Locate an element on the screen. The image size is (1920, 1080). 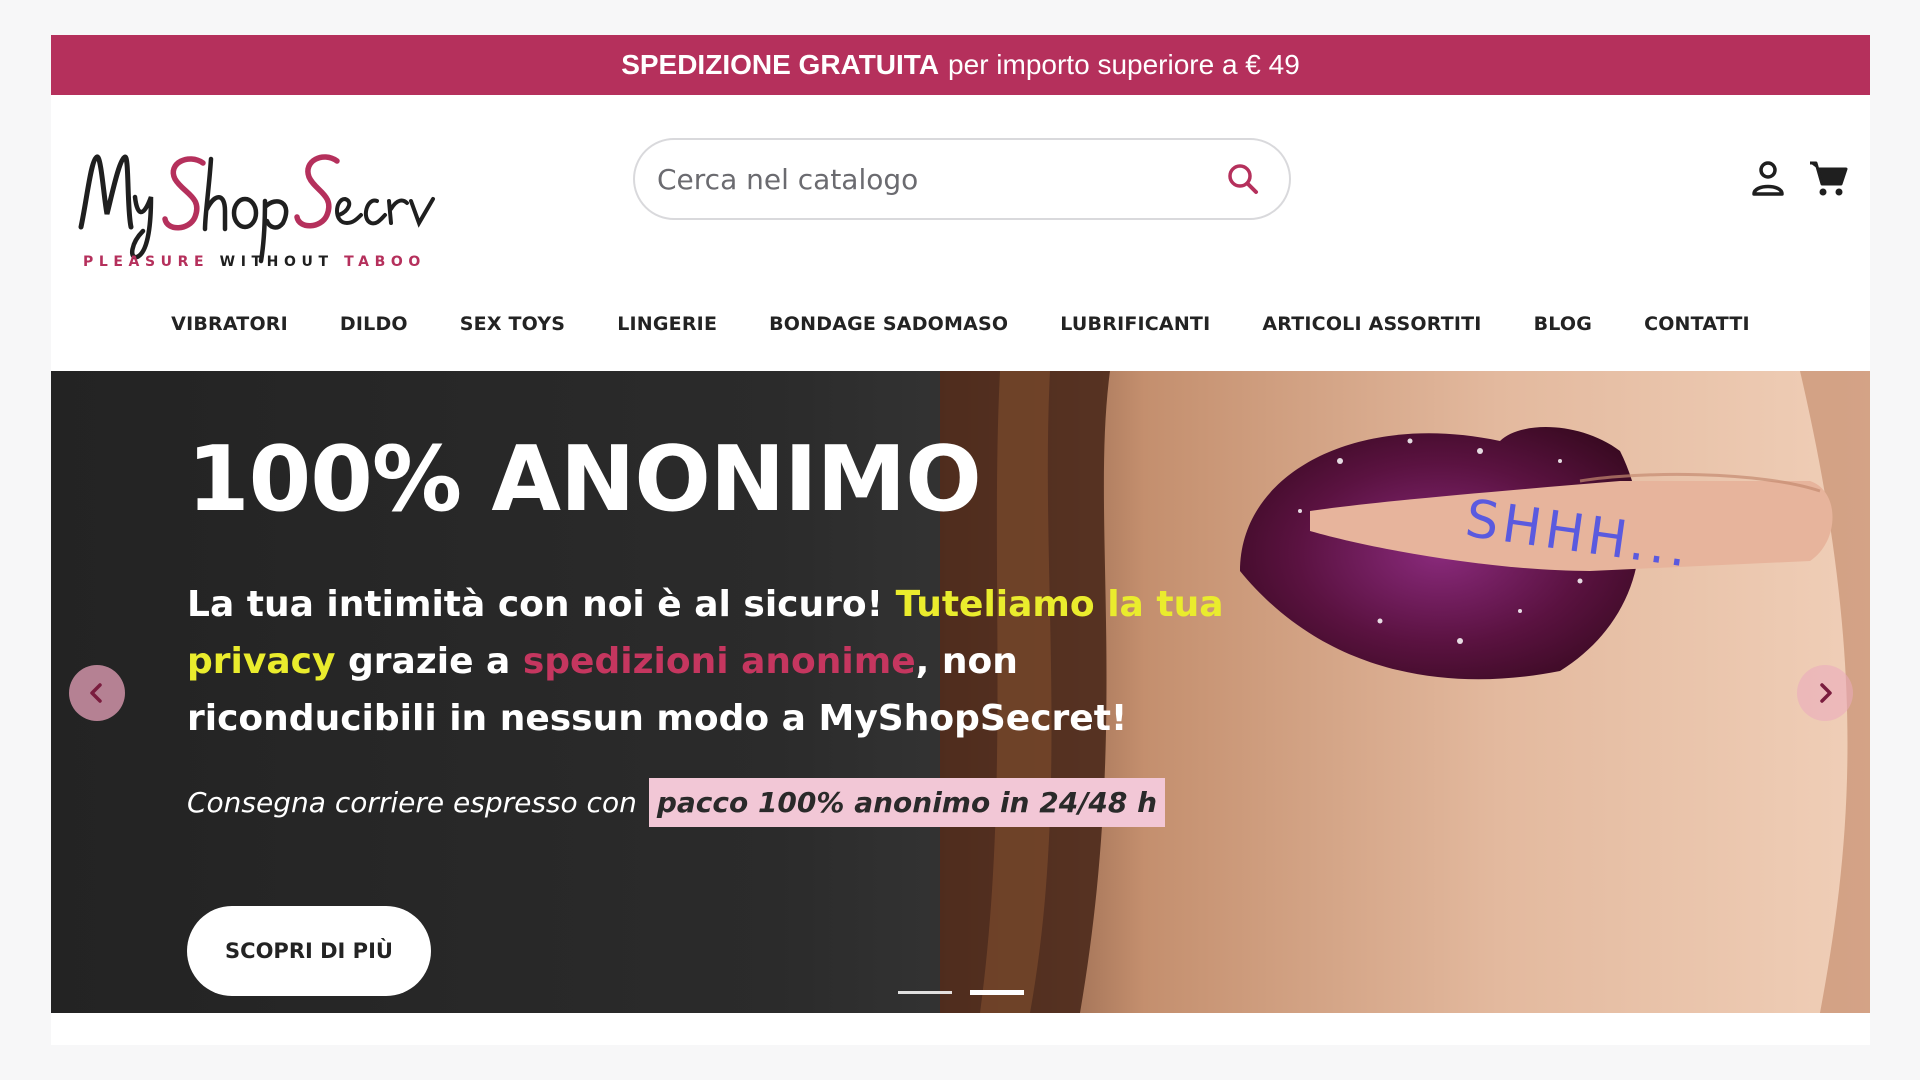
svg-text: PLEASURE WITHOUT TABOO is located at coordinates (254, 262).